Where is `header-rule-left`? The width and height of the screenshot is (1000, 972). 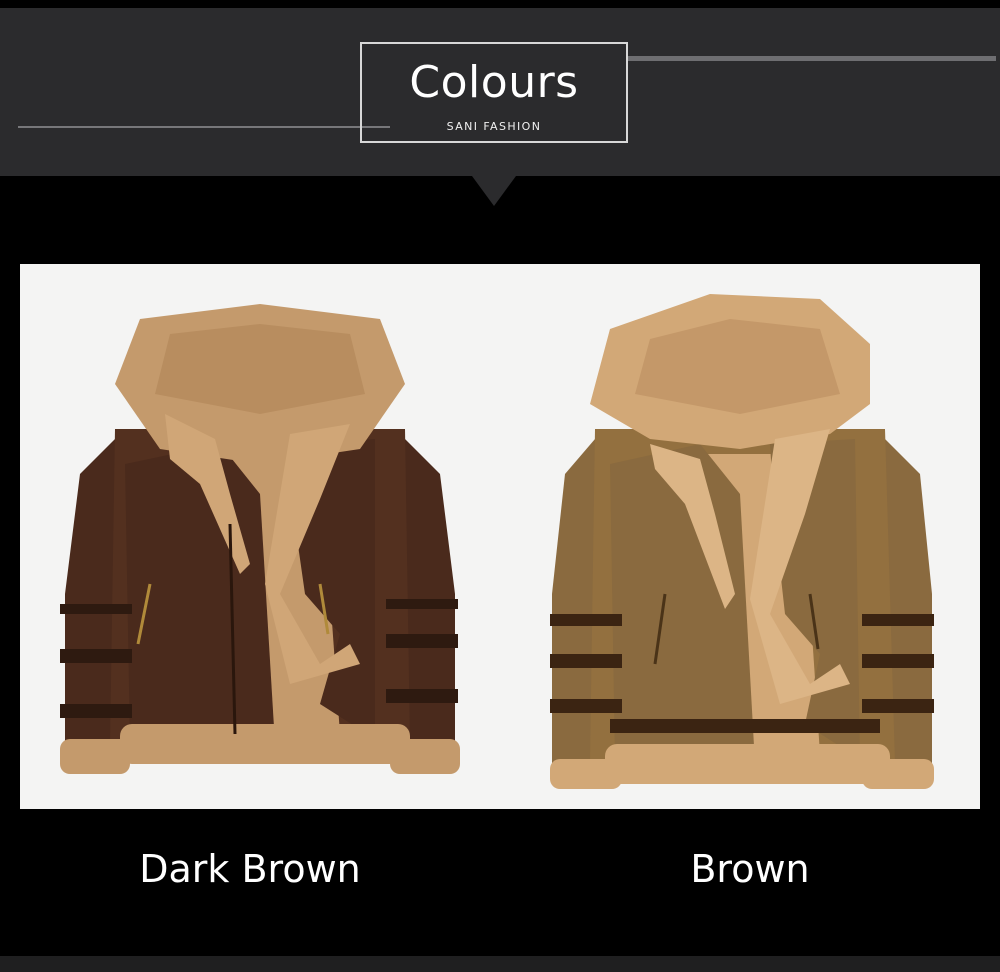 header-rule-left is located at coordinates (204, 127).